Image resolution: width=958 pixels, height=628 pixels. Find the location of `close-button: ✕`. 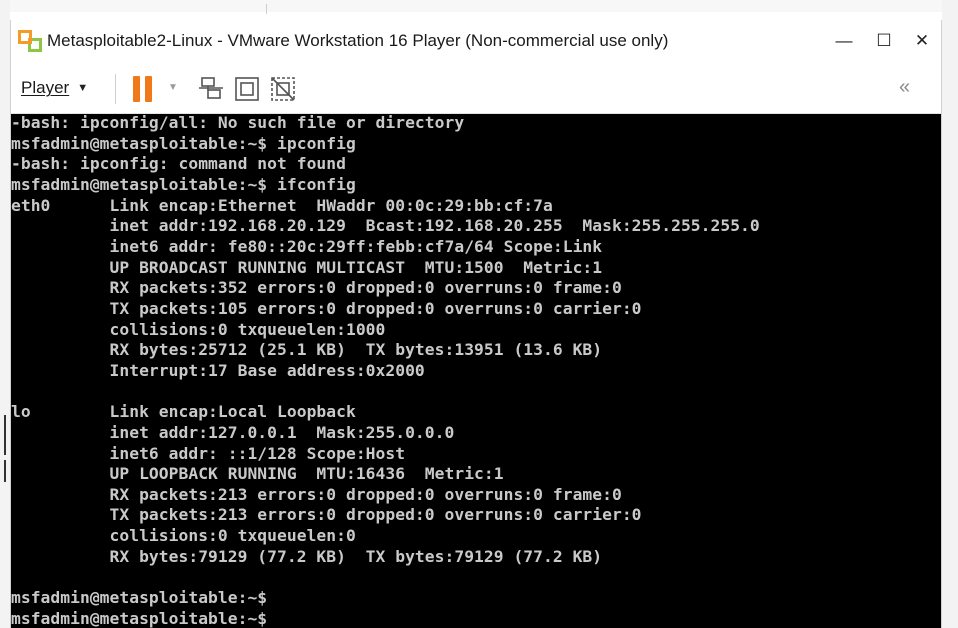

close-button: ✕ is located at coordinates (922, 41).